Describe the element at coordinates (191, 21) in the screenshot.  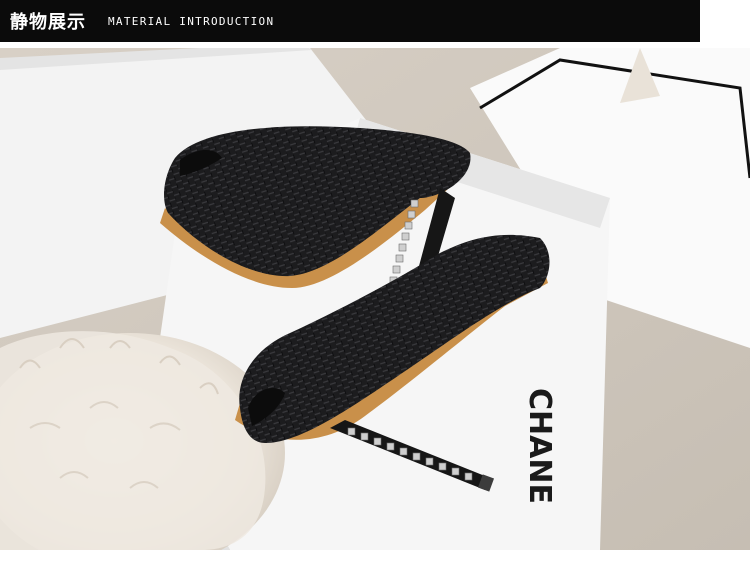
I see `section-subtitle: MATERIAL INTRODUCTION` at that location.